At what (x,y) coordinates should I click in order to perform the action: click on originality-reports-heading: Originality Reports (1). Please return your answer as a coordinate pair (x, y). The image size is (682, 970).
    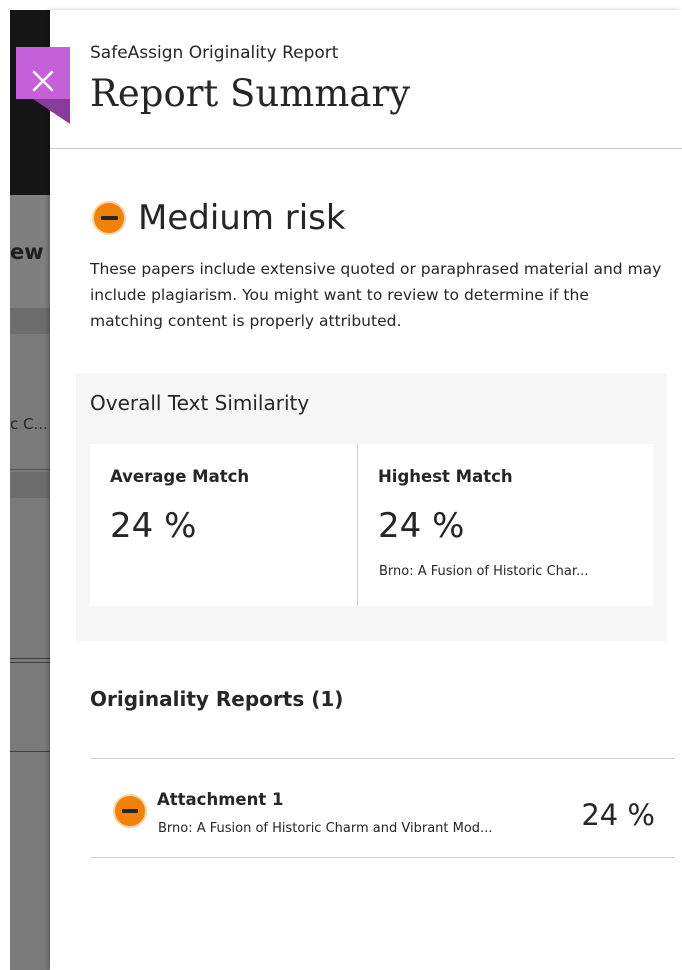
    Looking at the image, I should click on (217, 699).